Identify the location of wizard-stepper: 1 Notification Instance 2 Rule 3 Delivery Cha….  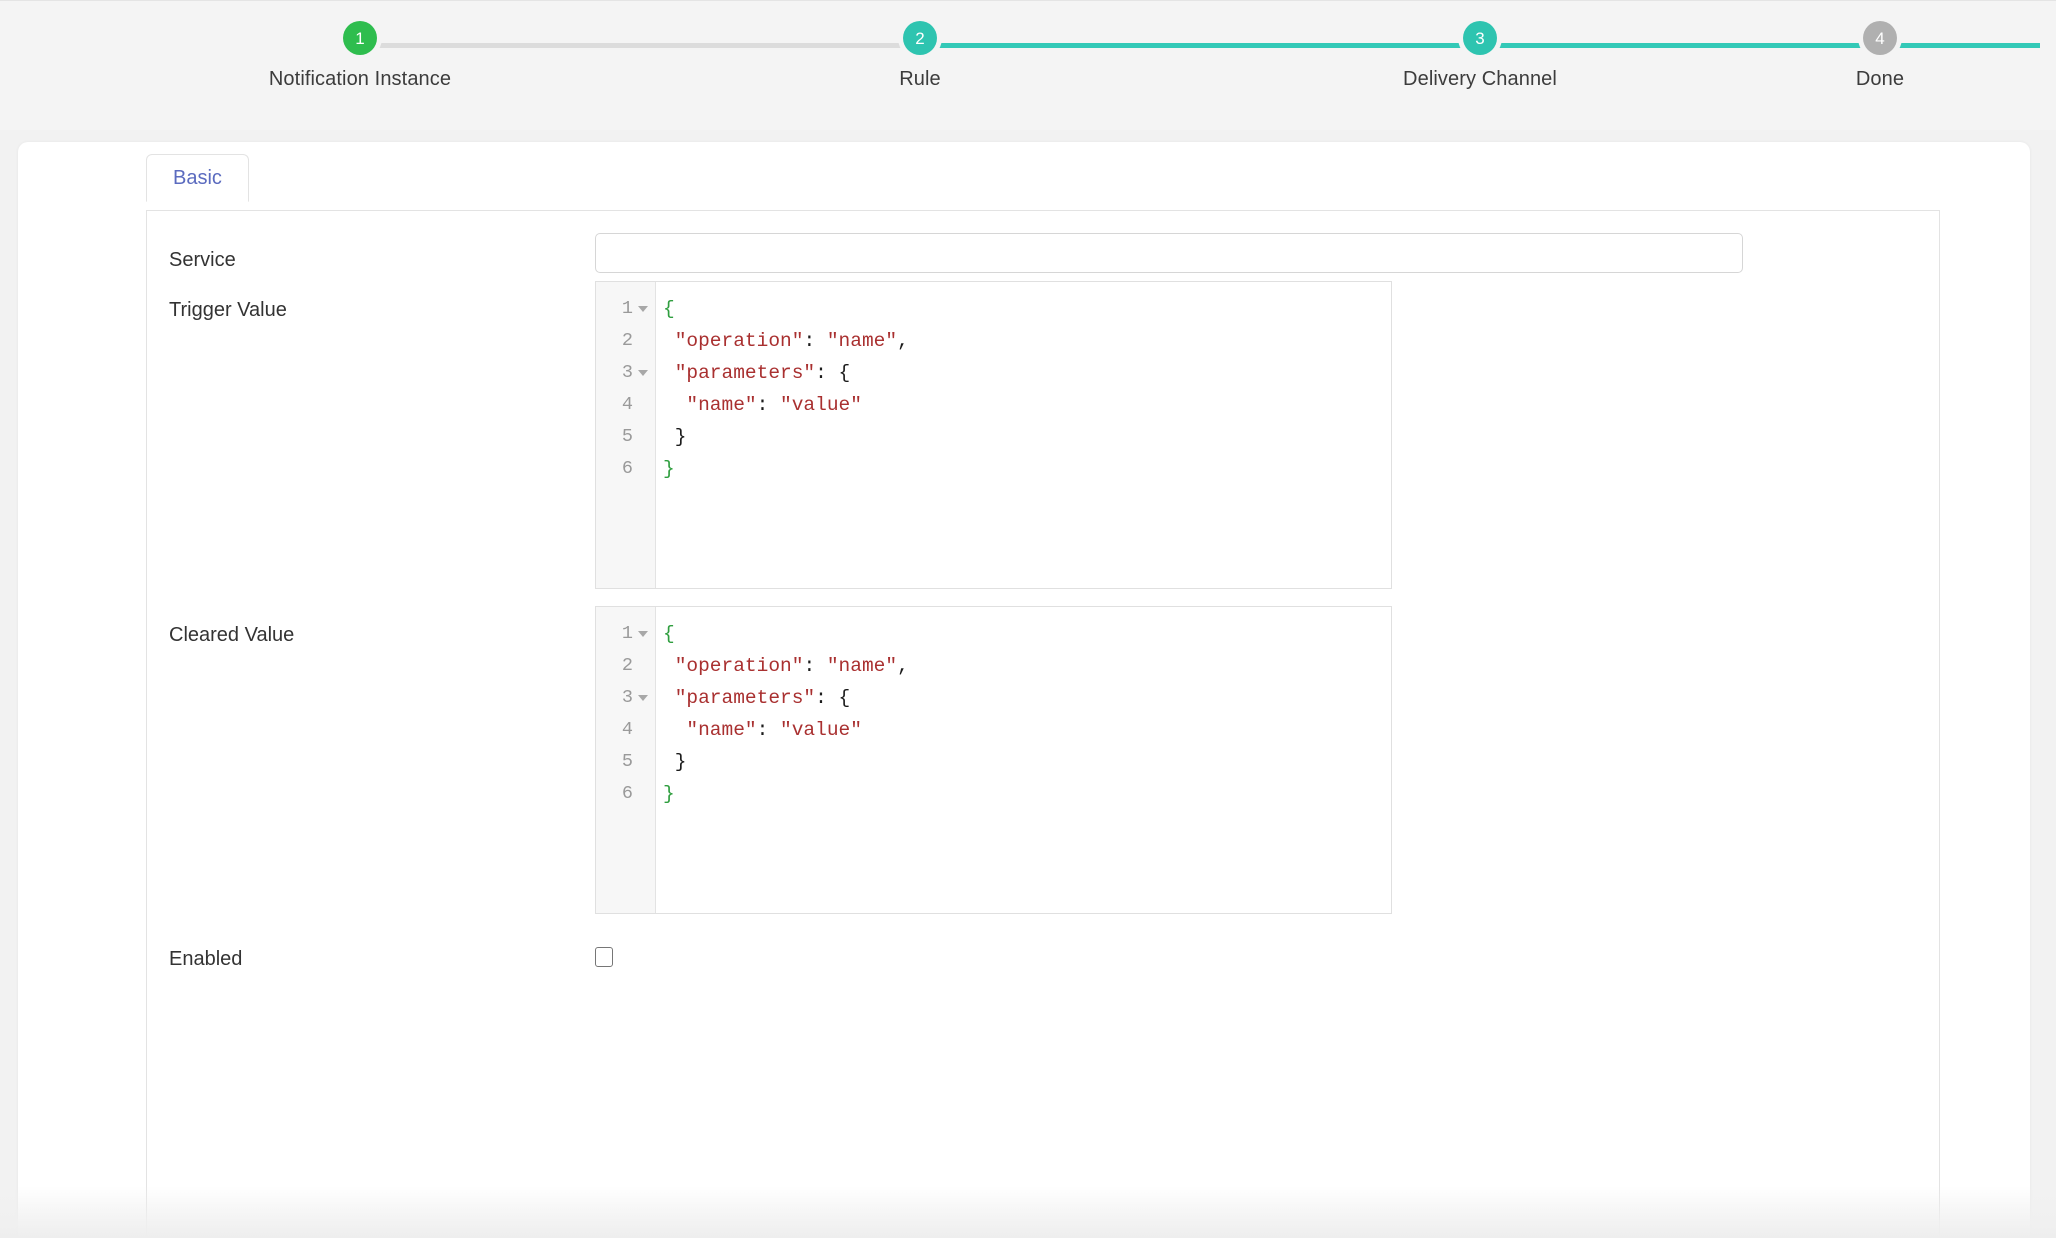
(1028, 65).